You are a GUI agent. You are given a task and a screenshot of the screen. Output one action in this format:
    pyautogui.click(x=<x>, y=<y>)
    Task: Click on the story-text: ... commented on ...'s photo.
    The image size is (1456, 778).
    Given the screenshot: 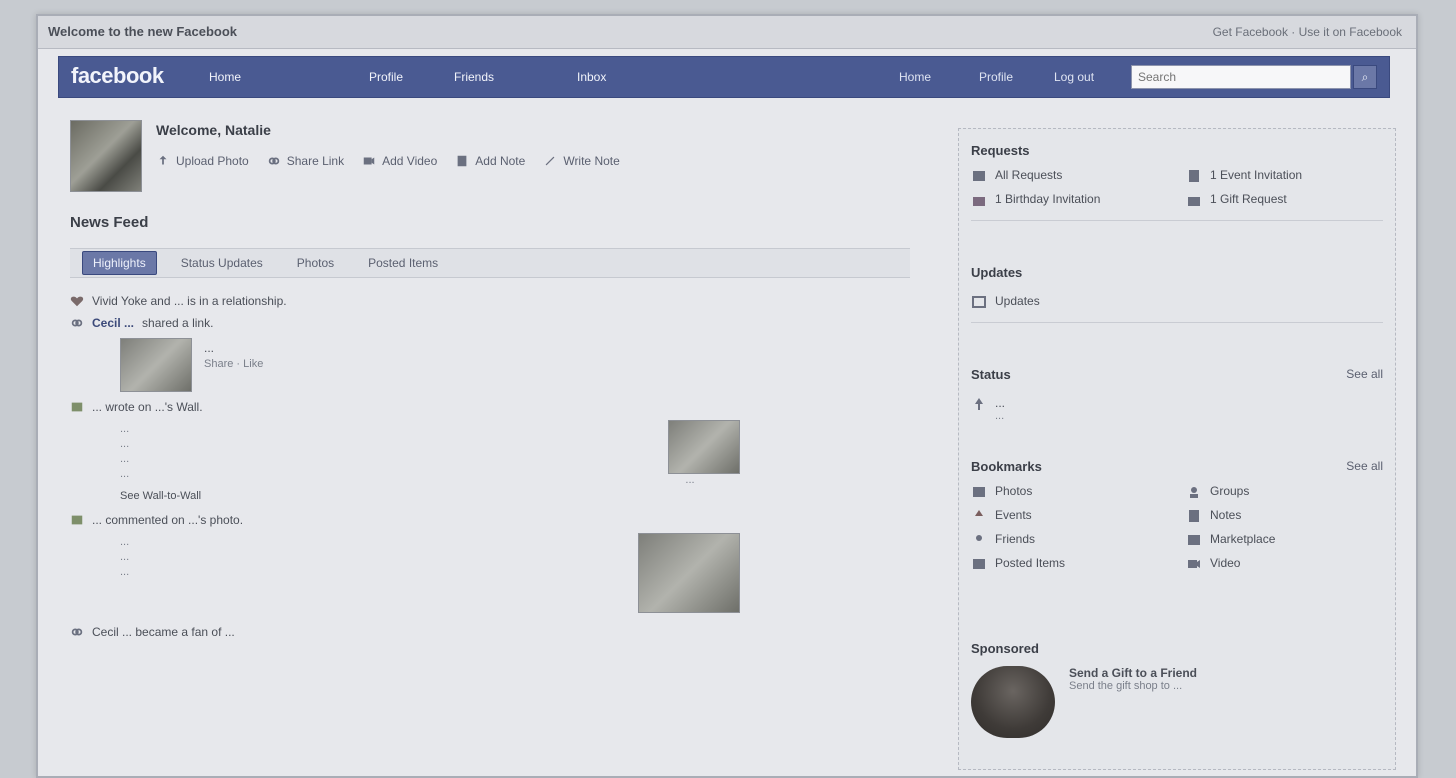 What is the action you would take?
    pyautogui.click(x=167, y=520)
    